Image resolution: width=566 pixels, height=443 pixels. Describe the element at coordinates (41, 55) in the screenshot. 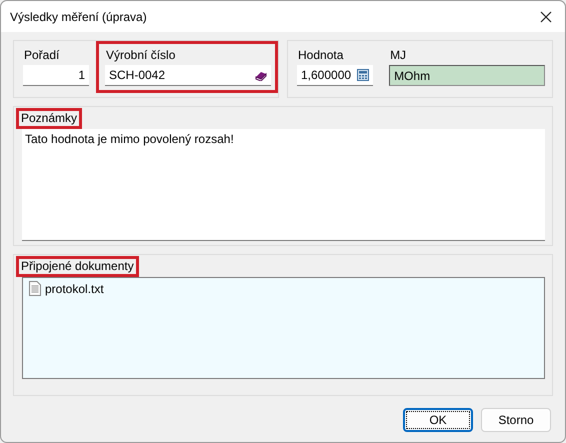

I see `field-label: Pořadí` at that location.